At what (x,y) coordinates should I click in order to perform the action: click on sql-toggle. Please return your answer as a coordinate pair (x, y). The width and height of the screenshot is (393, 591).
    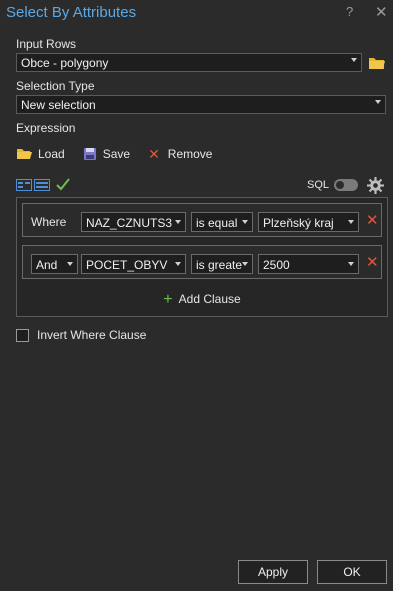
    Looking at the image, I should click on (346, 185).